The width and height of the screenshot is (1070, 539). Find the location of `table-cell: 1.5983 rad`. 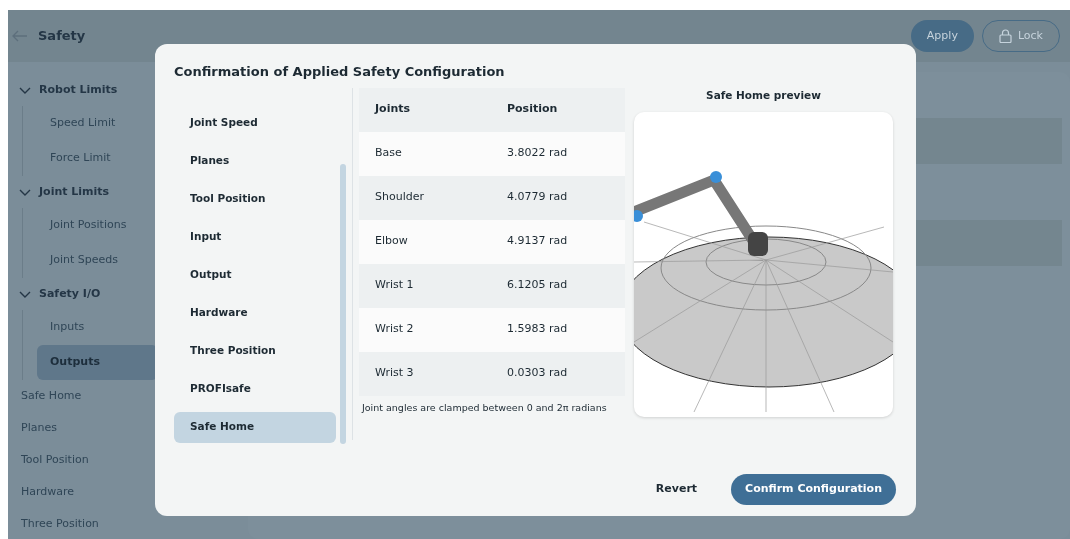

table-cell: 1.5983 rad is located at coordinates (537, 329).